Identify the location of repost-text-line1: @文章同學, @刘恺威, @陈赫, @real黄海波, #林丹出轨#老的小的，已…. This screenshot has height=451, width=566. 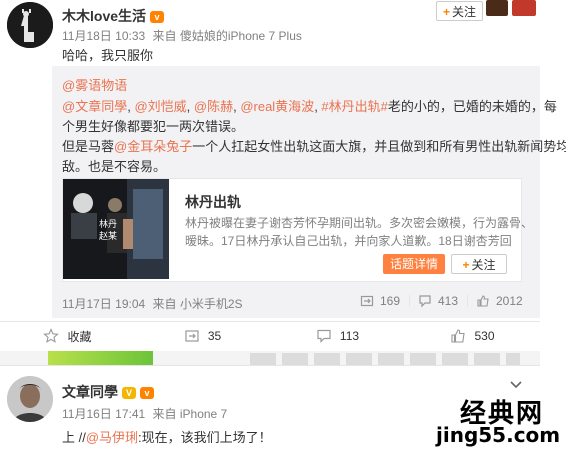
(309, 106).